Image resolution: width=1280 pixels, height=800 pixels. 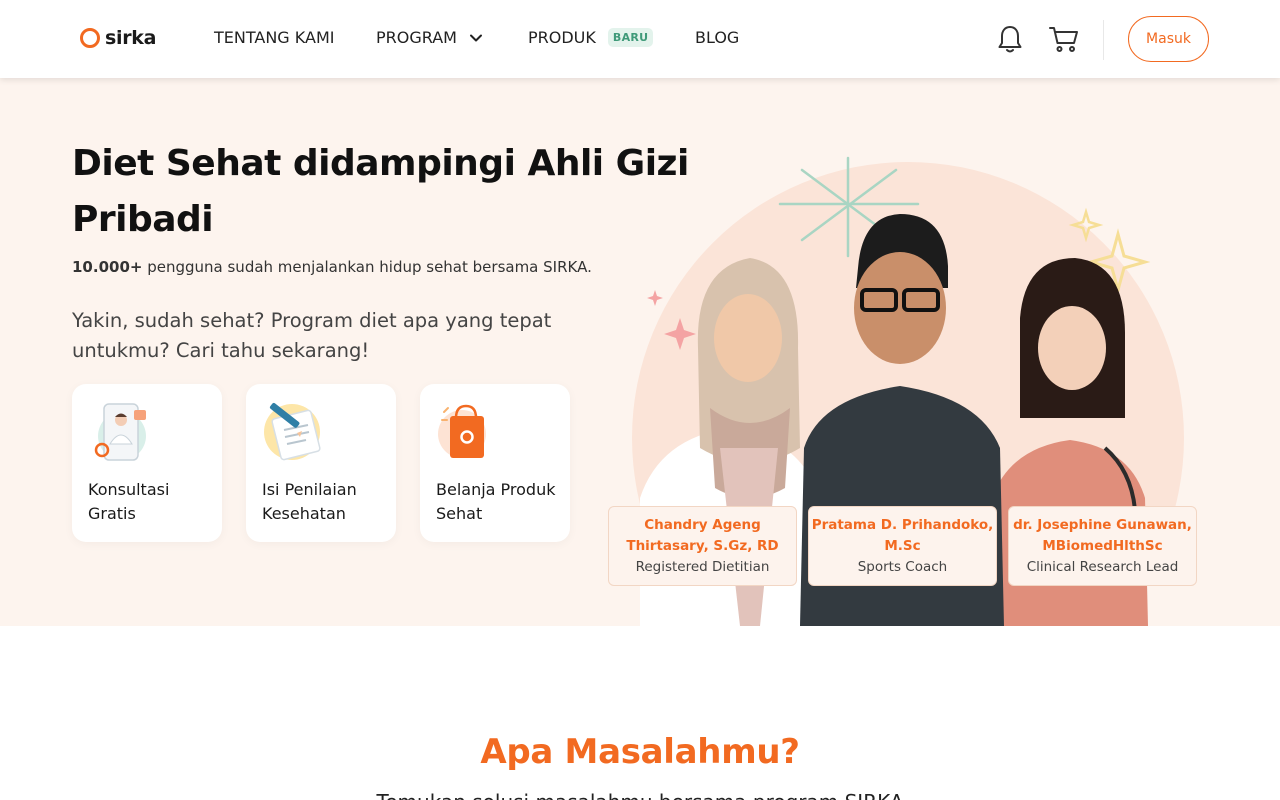 I want to click on card-belanja-produk: Belanja Produk Sehat, so click(x=495, y=463).